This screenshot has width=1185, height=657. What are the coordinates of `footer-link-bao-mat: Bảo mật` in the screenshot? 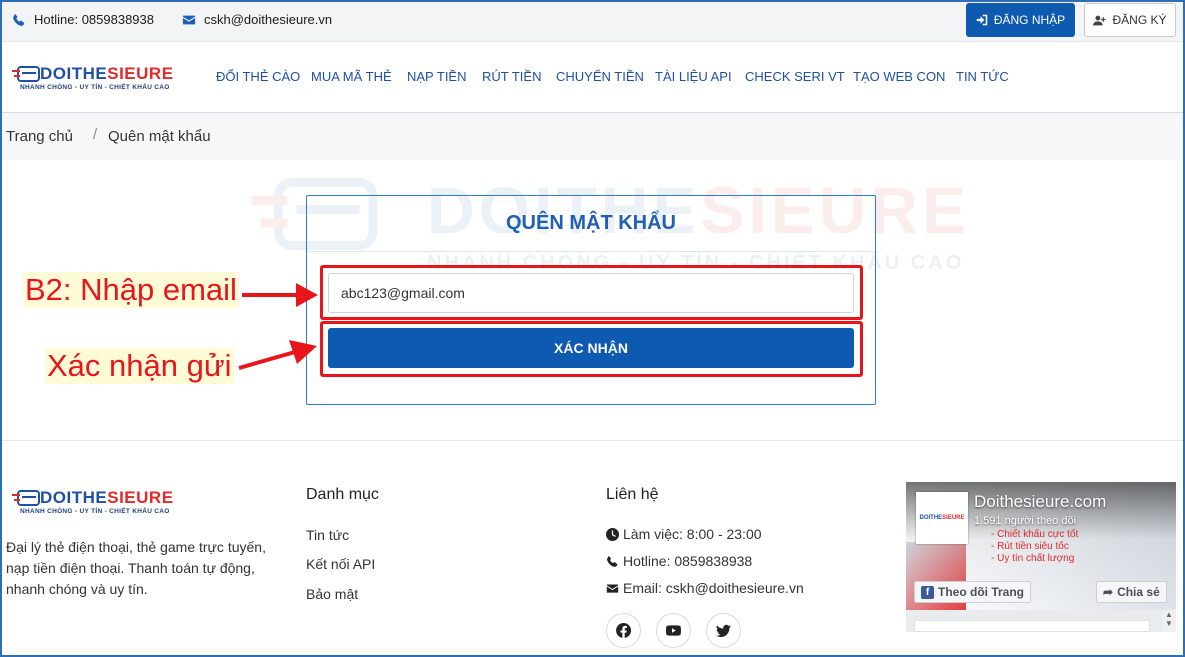 It's located at (332, 594).